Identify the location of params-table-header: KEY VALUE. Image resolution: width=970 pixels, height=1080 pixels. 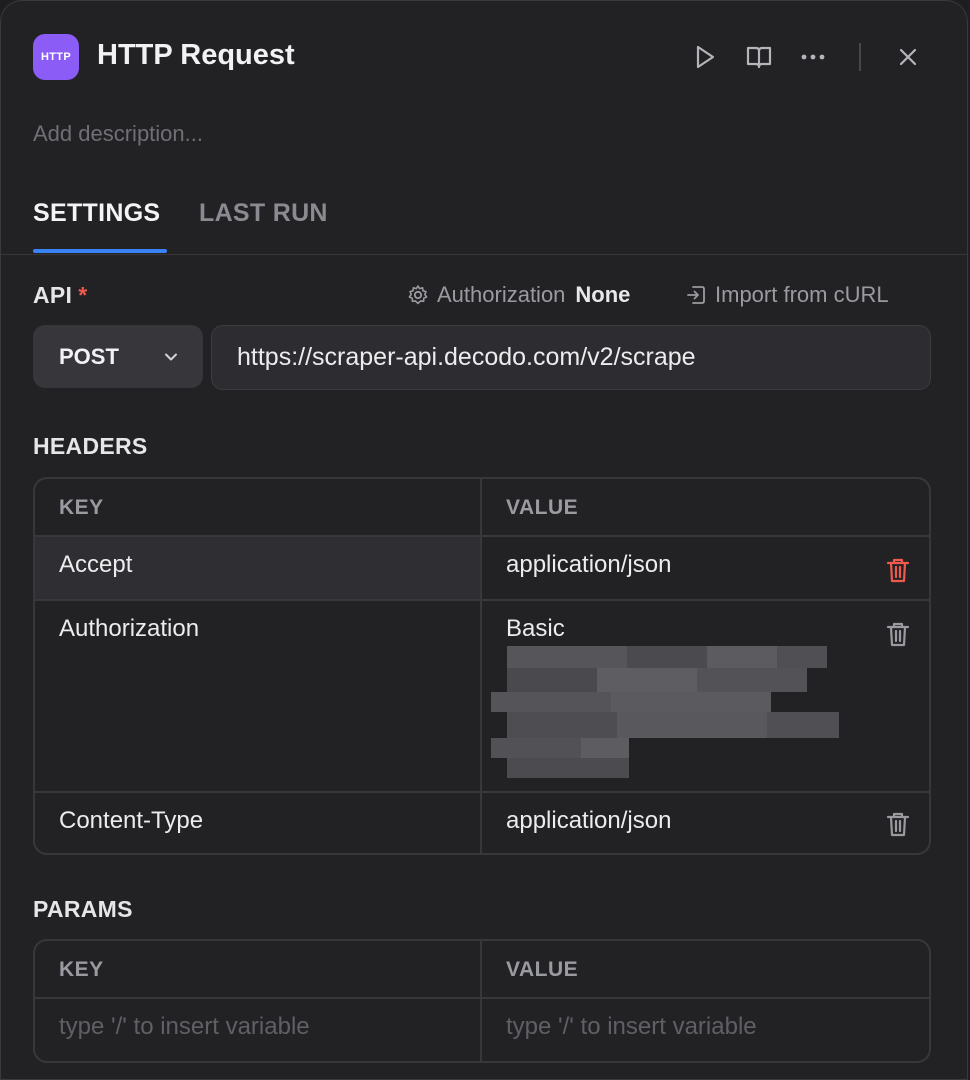
(482, 969).